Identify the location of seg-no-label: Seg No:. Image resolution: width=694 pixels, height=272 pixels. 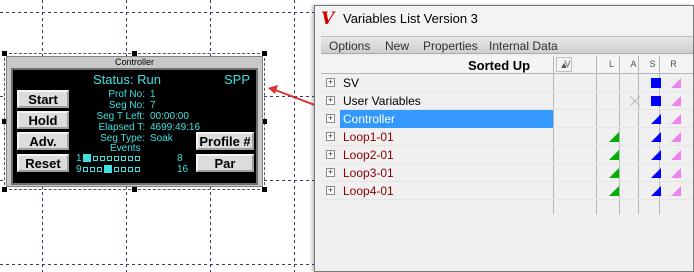
(126, 105).